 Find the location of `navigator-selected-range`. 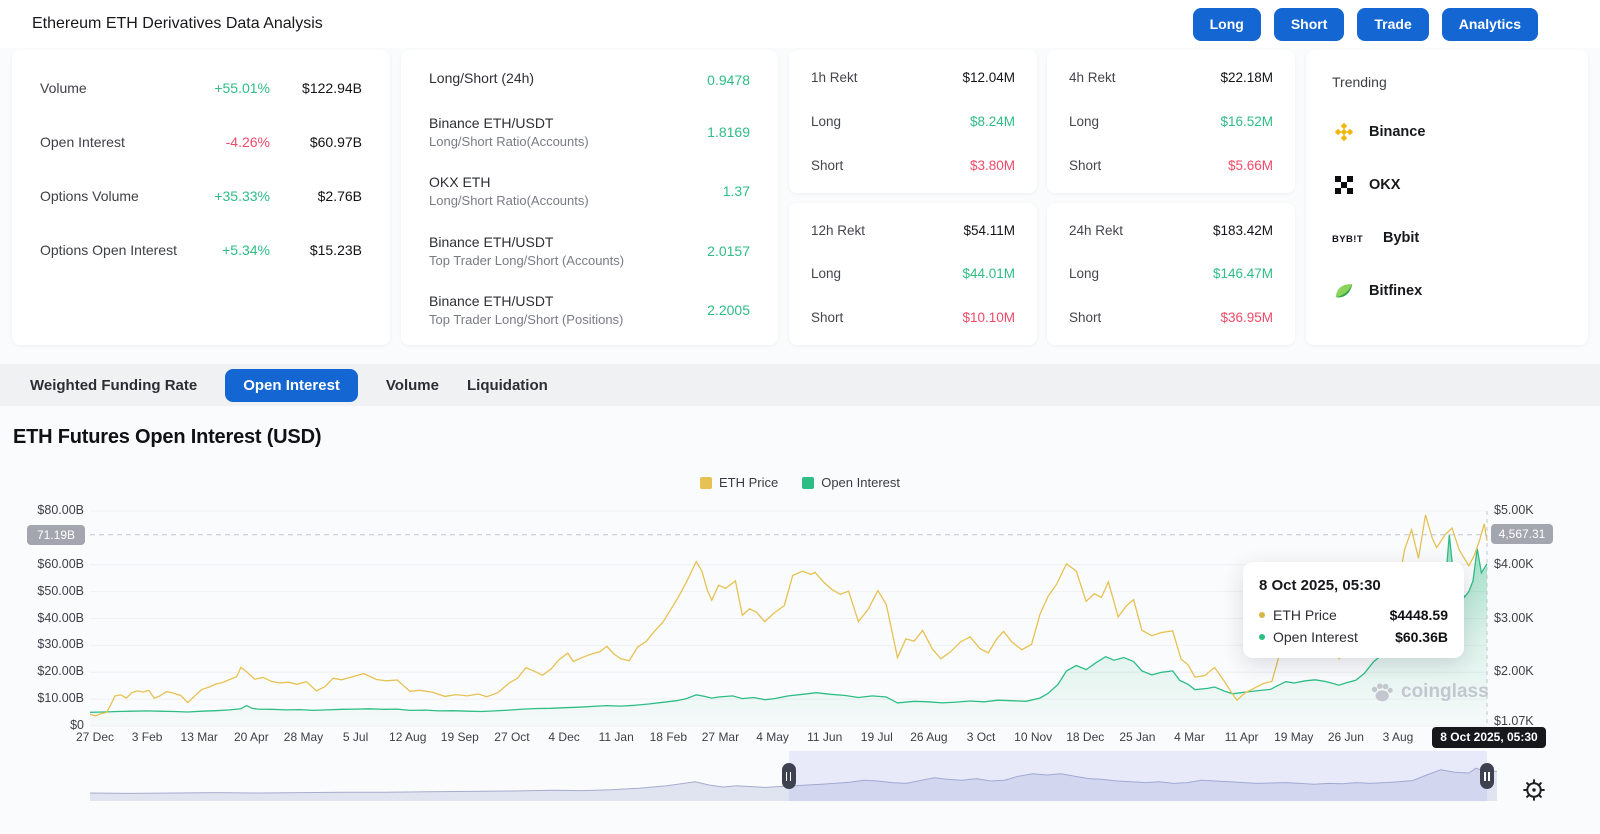

navigator-selected-range is located at coordinates (1137, 776).